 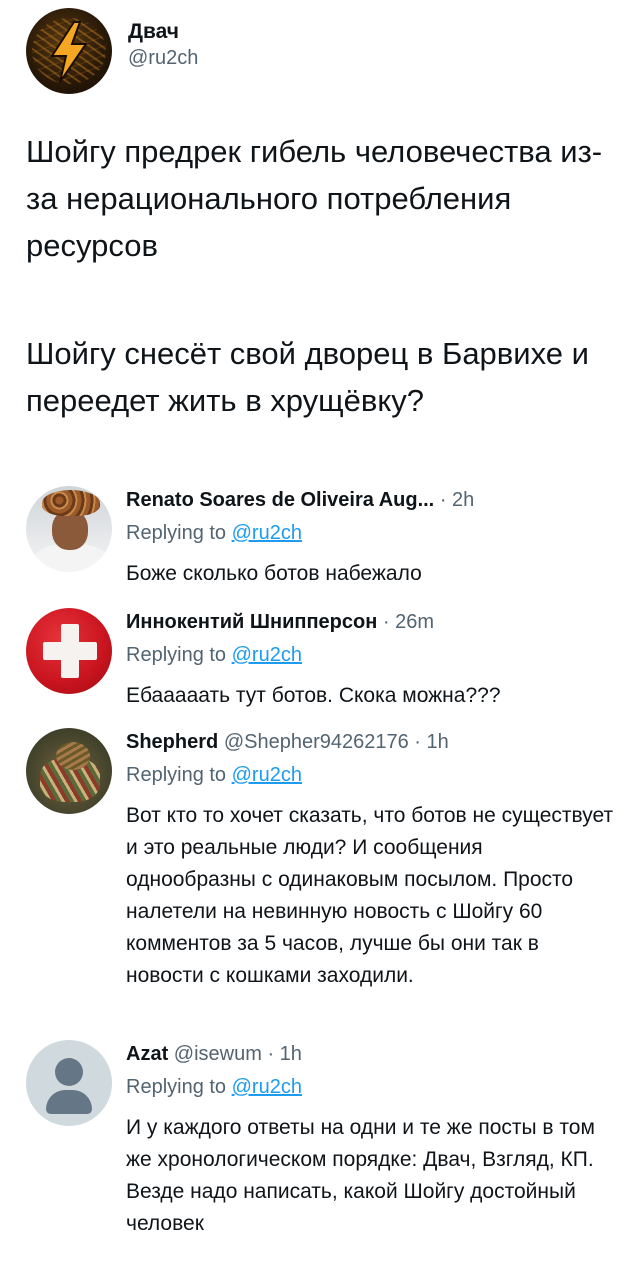 I want to click on lightning-bolt-icon, so click(x=69, y=52).